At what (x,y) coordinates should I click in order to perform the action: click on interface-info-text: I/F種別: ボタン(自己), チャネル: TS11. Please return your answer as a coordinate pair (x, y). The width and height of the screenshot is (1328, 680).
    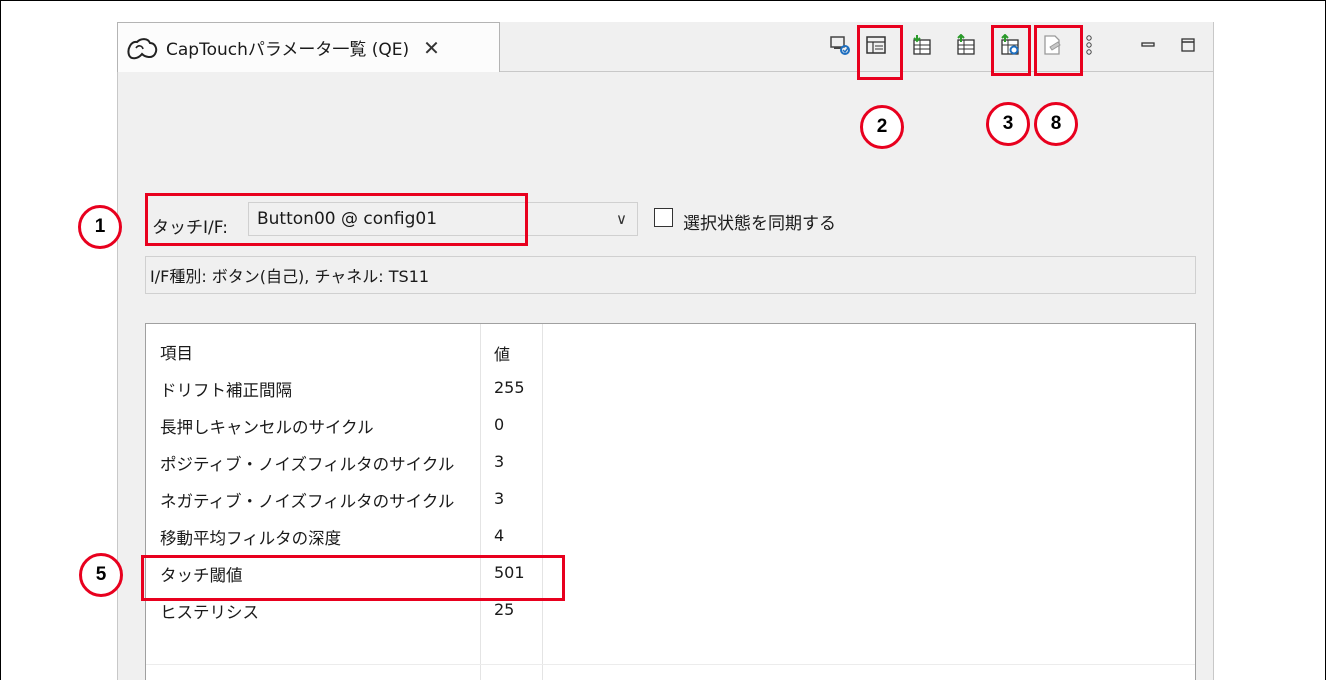
    Looking at the image, I should click on (290, 276).